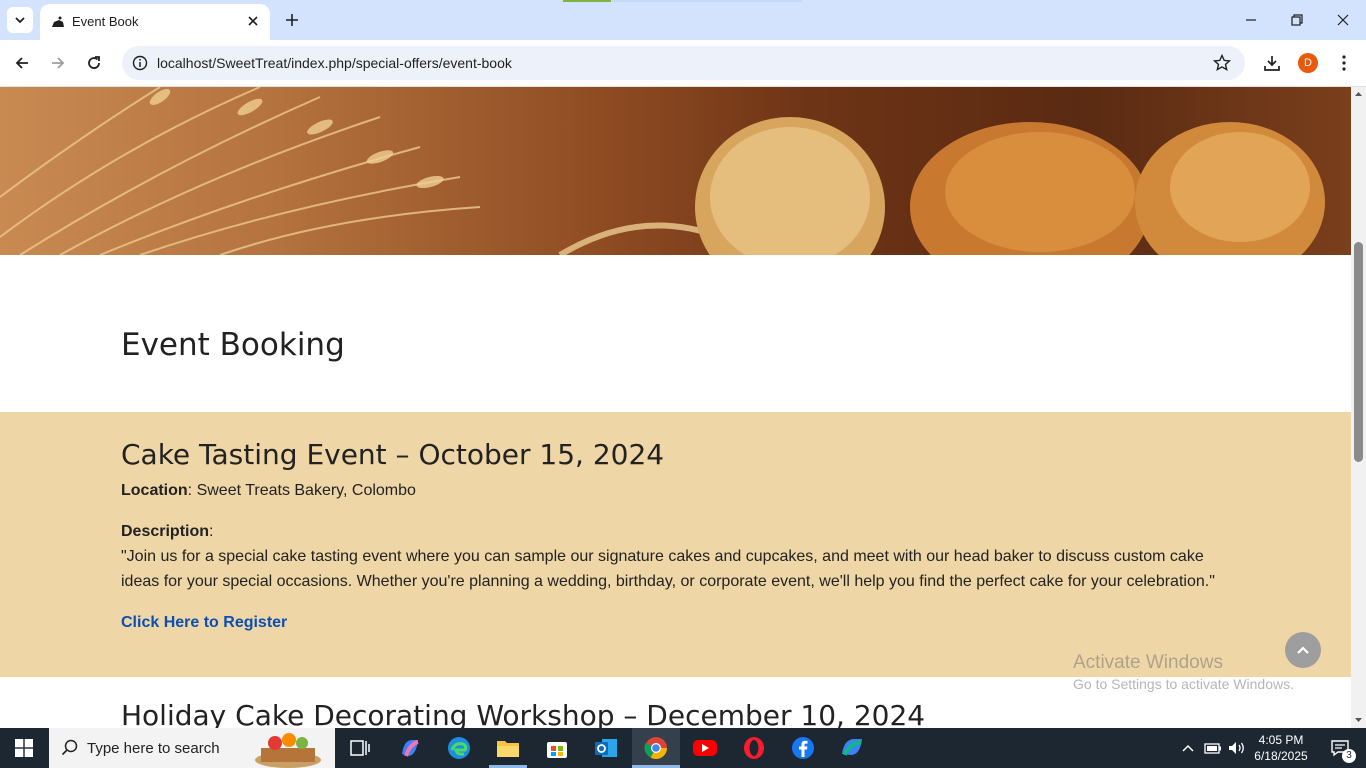 Image resolution: width=1366 pixels, height=768 pixels. I want to click on profile-avatar: D, so click(1308, 63).